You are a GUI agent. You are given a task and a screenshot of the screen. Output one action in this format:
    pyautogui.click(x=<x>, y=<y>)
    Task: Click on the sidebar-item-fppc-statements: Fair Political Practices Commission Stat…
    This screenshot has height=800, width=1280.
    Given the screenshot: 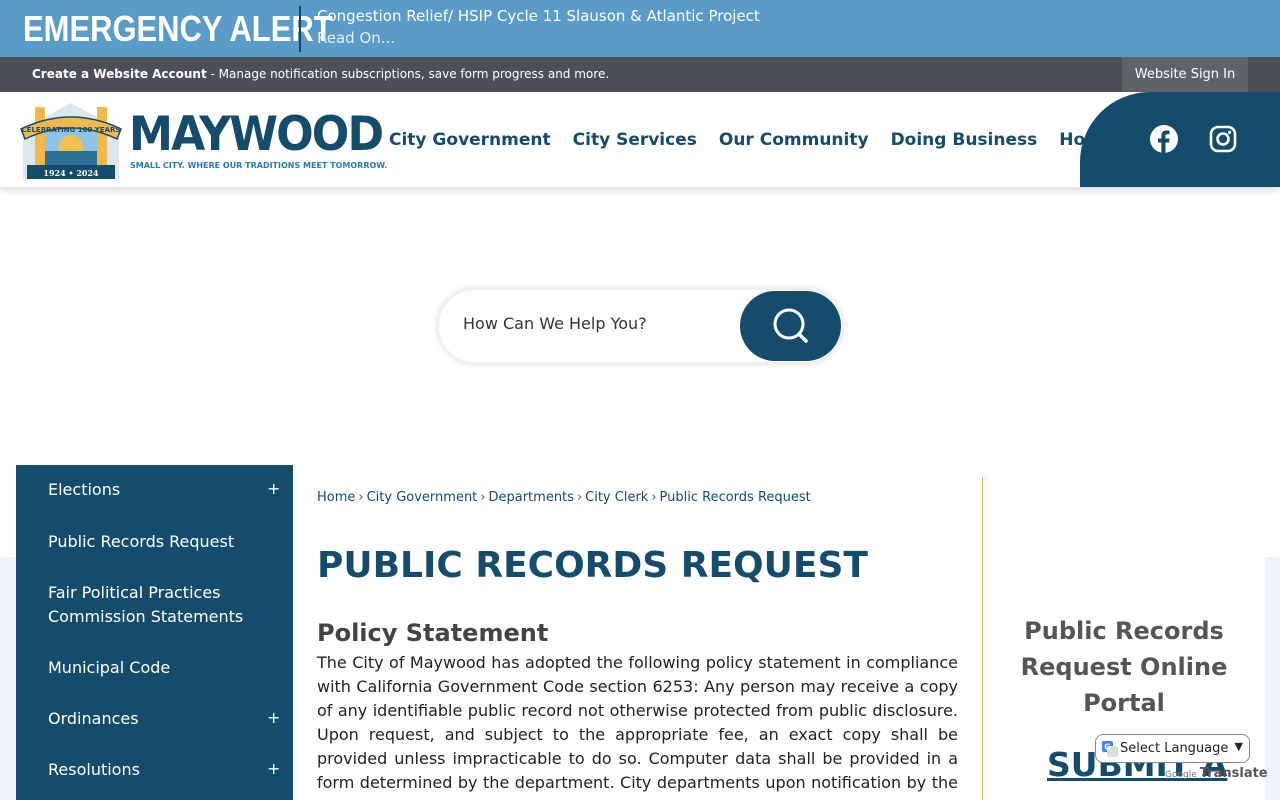 What is the action you would take?
    pyautogui.click(x=155, y=605)
    